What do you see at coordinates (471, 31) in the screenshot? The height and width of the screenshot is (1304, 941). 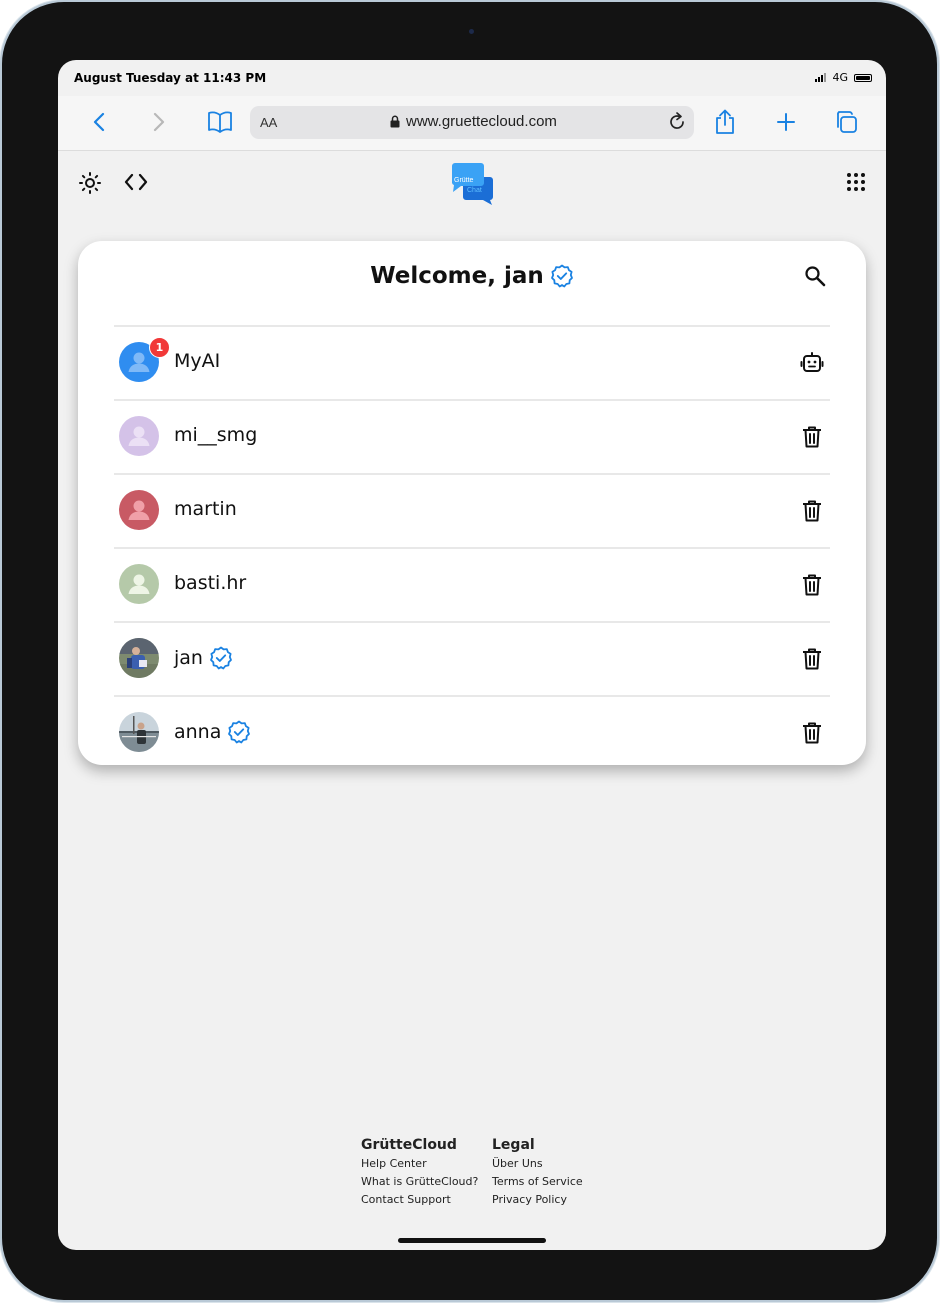 I see `front-camera` at bounding box center [471, 31].